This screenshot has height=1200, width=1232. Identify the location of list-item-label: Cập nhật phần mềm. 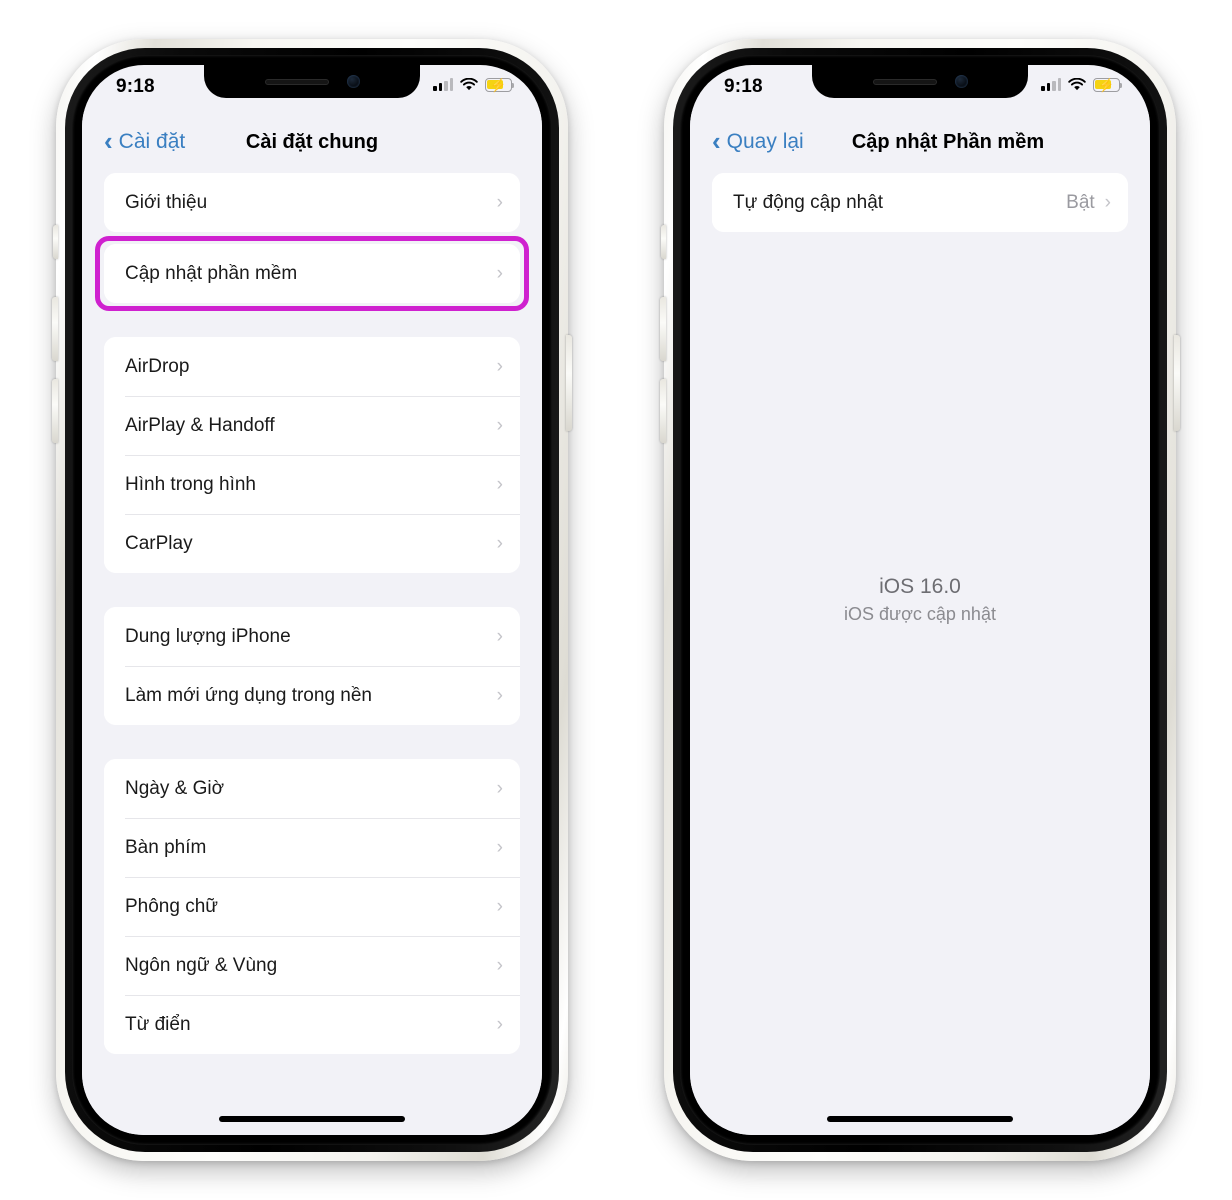
(211, 273).